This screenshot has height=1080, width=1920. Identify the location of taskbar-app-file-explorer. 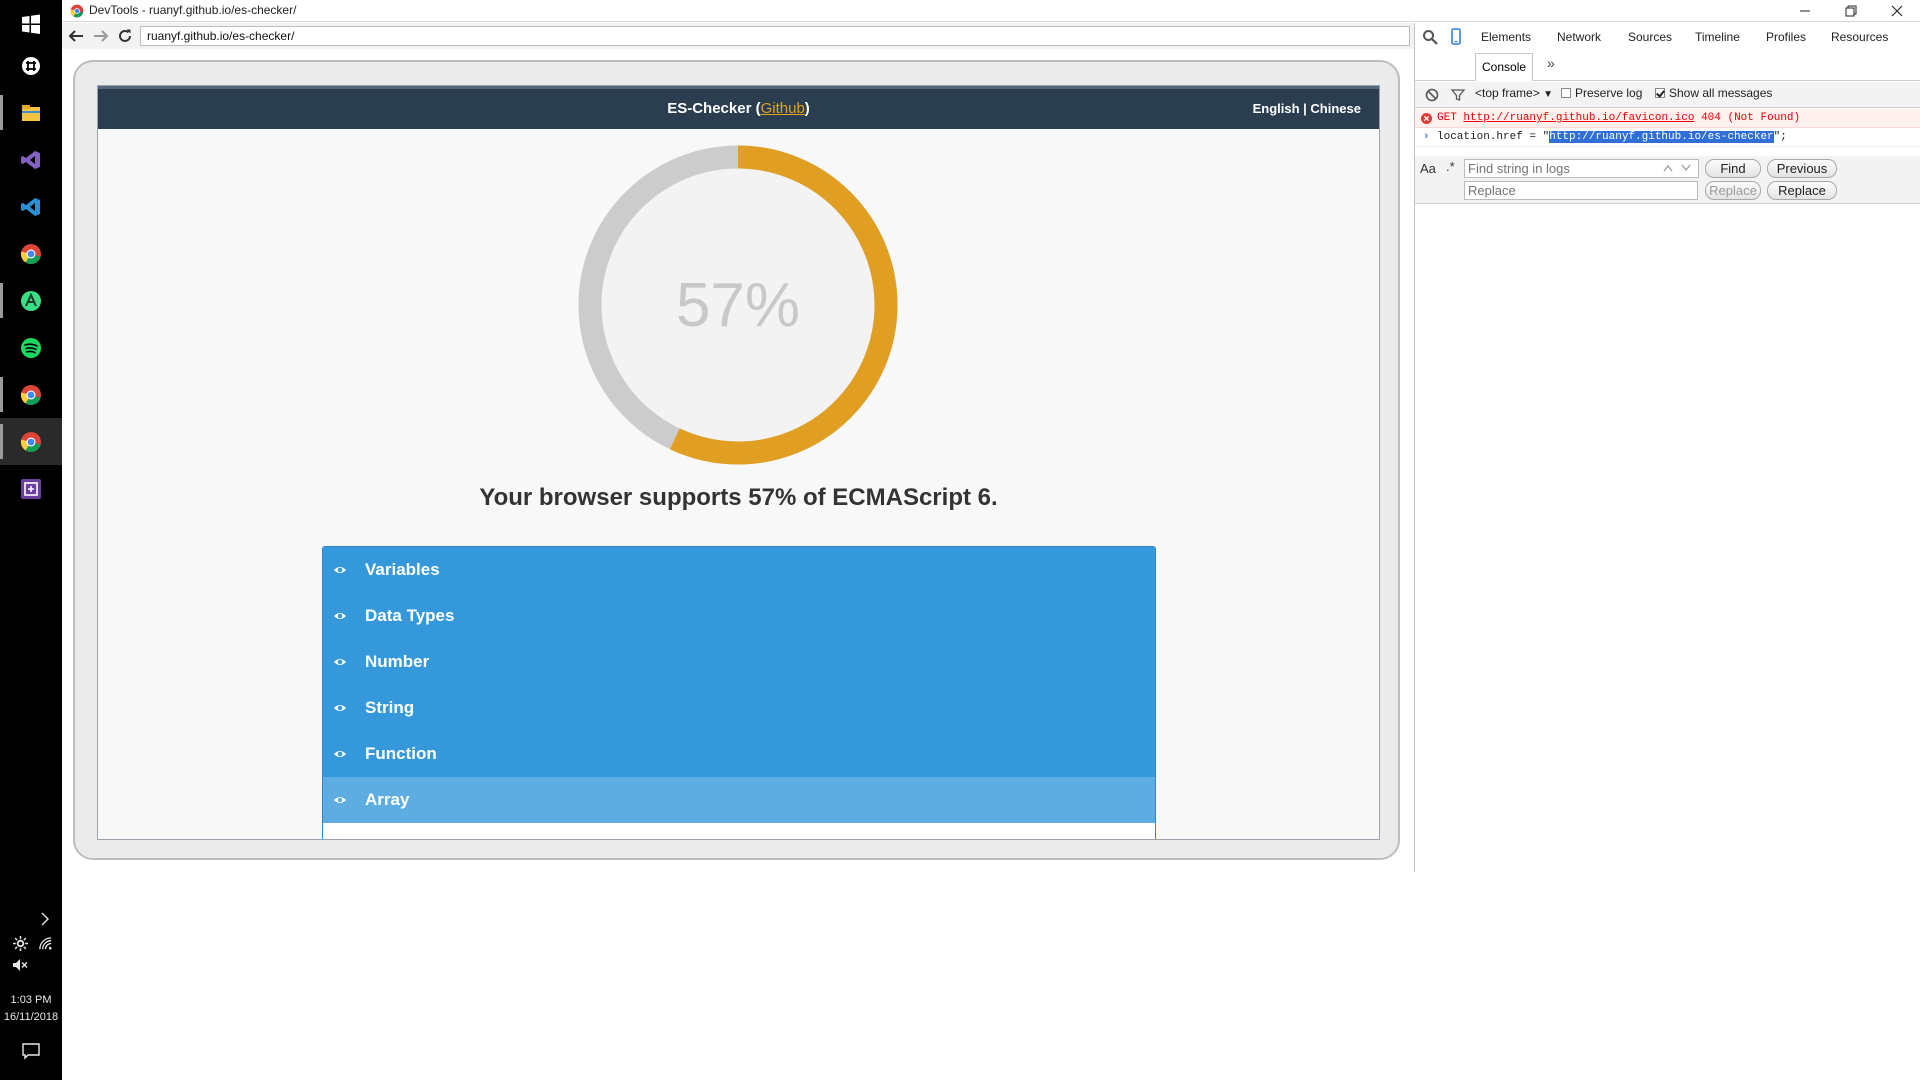
(31, 112).